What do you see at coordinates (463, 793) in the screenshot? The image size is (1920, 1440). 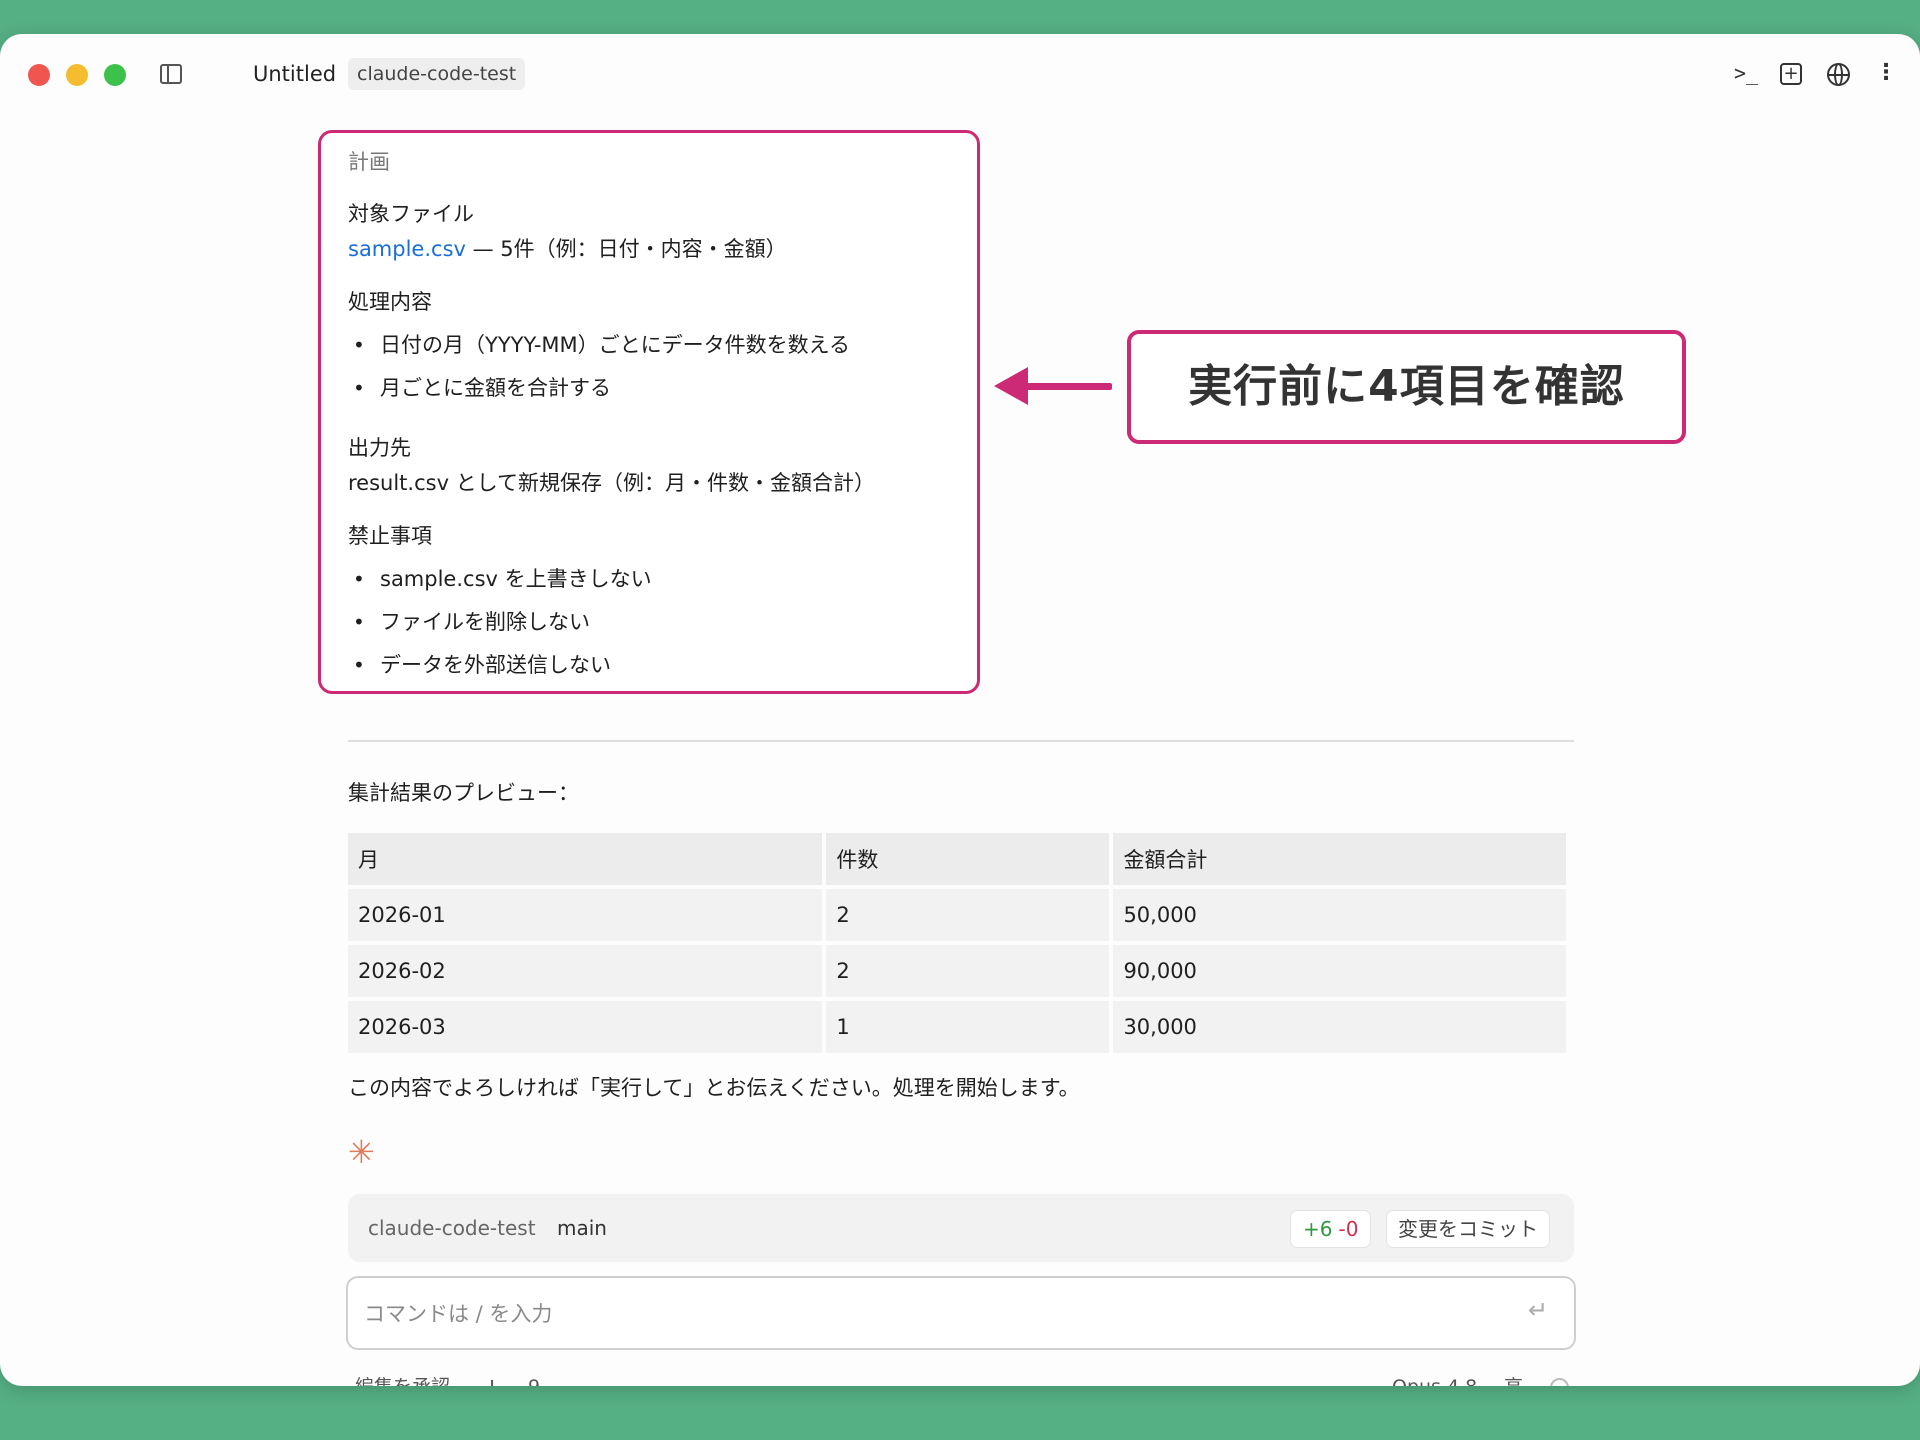 I see `preview-title: 集計結果のプレビュー：` at bounding box center [463, 793].